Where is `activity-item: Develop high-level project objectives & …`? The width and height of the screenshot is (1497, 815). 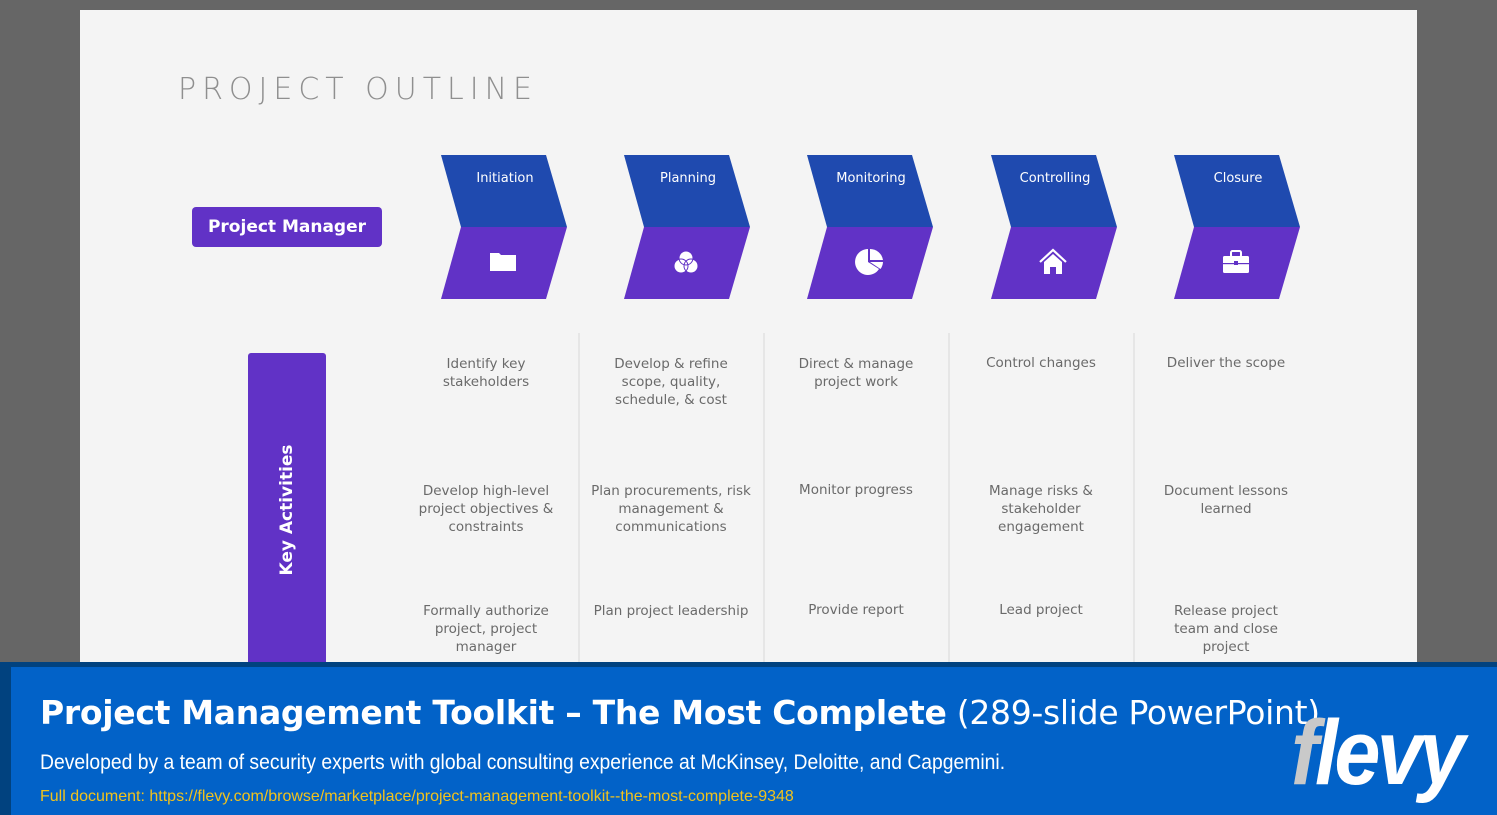 activity-item: Develop high-level project objectives & … is located at coordinates (486, 509).